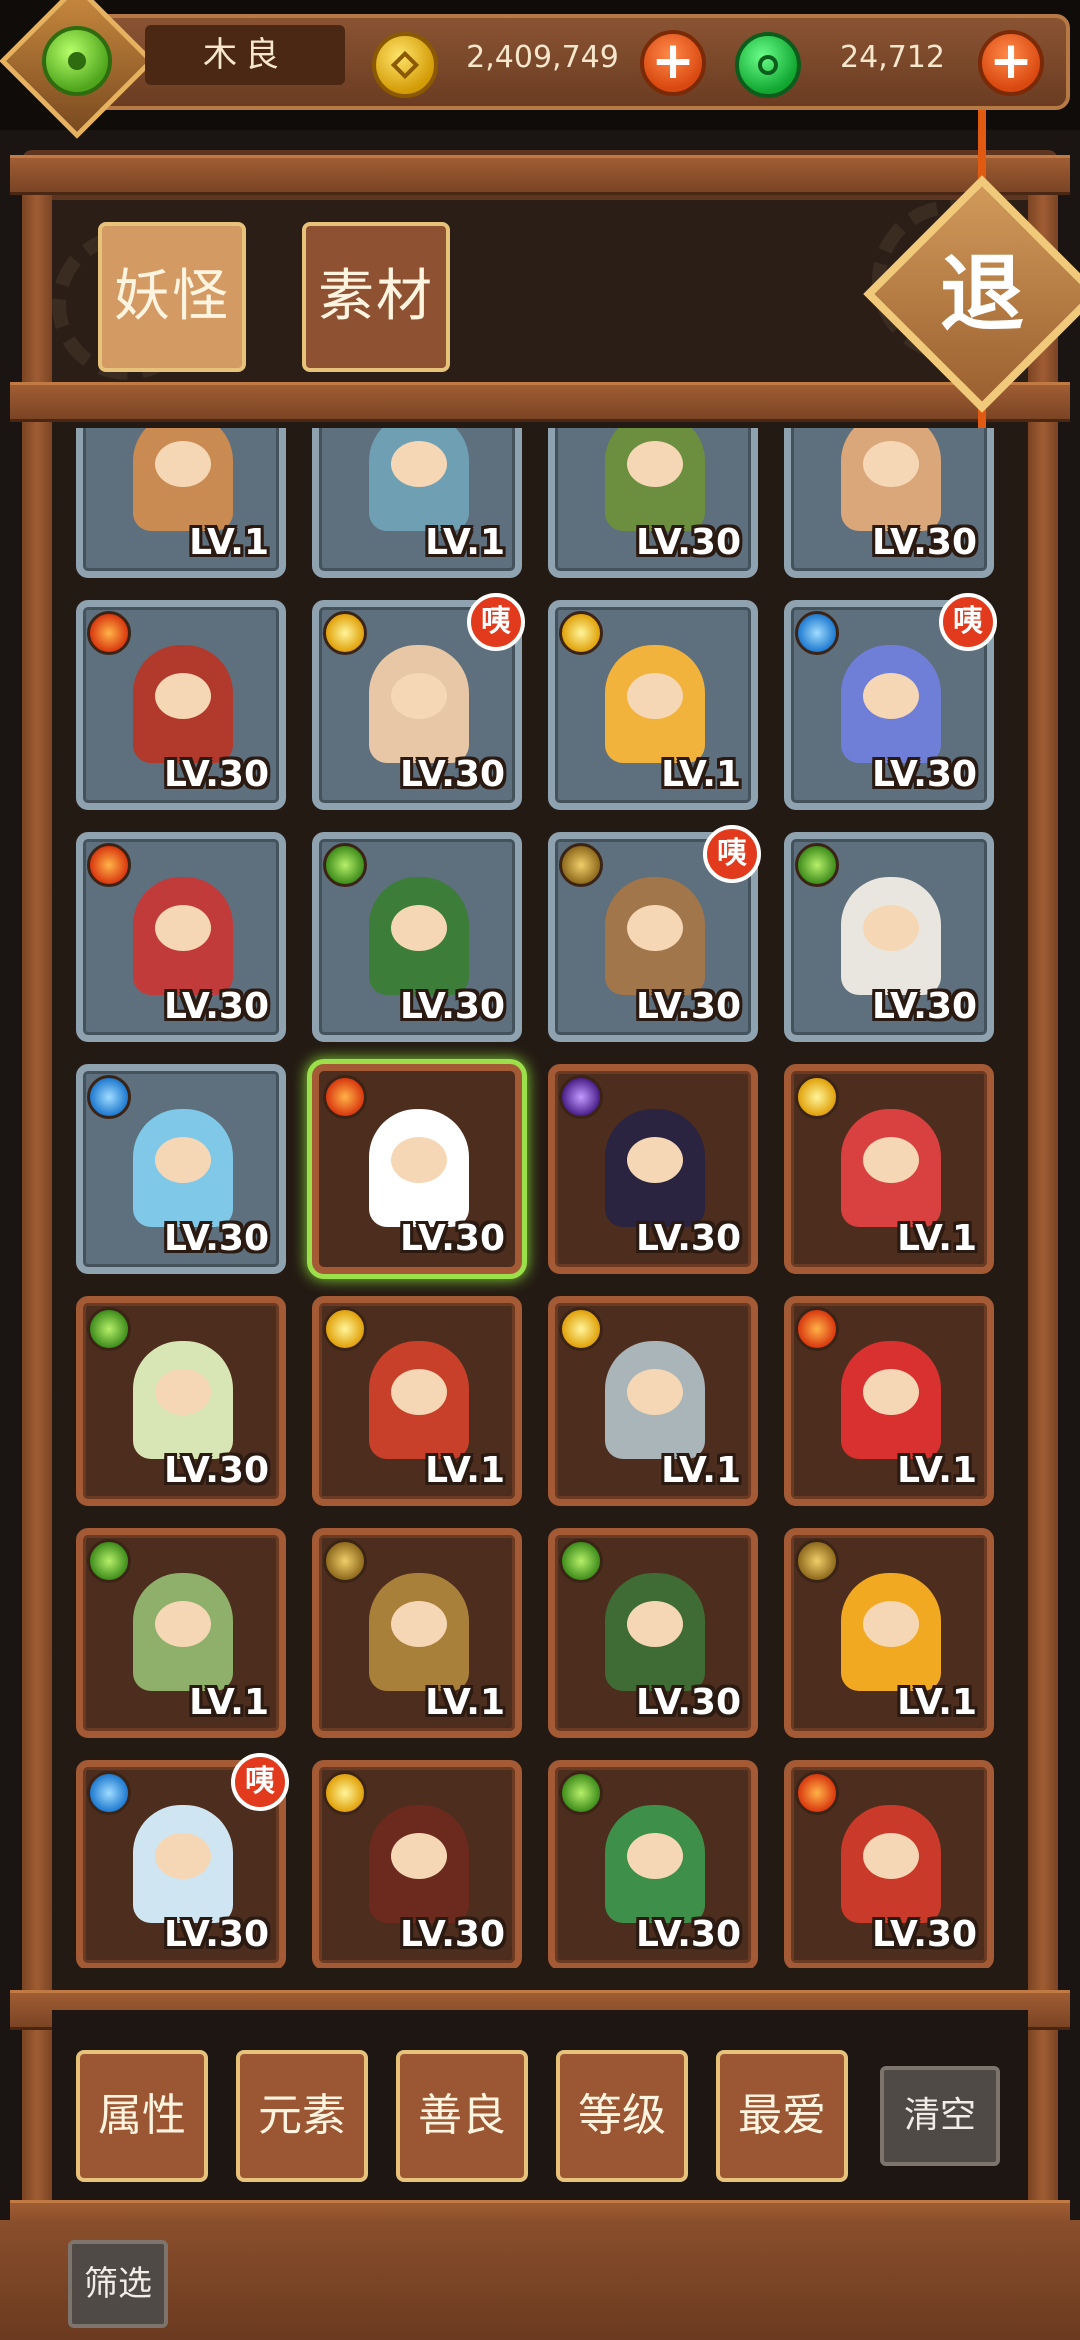 The width and height of the screenshot is (1080, 2340). What do you see at coordinates (540, 175) in the screenshot?
I see `top-beam` at bounding box center [540, 175].